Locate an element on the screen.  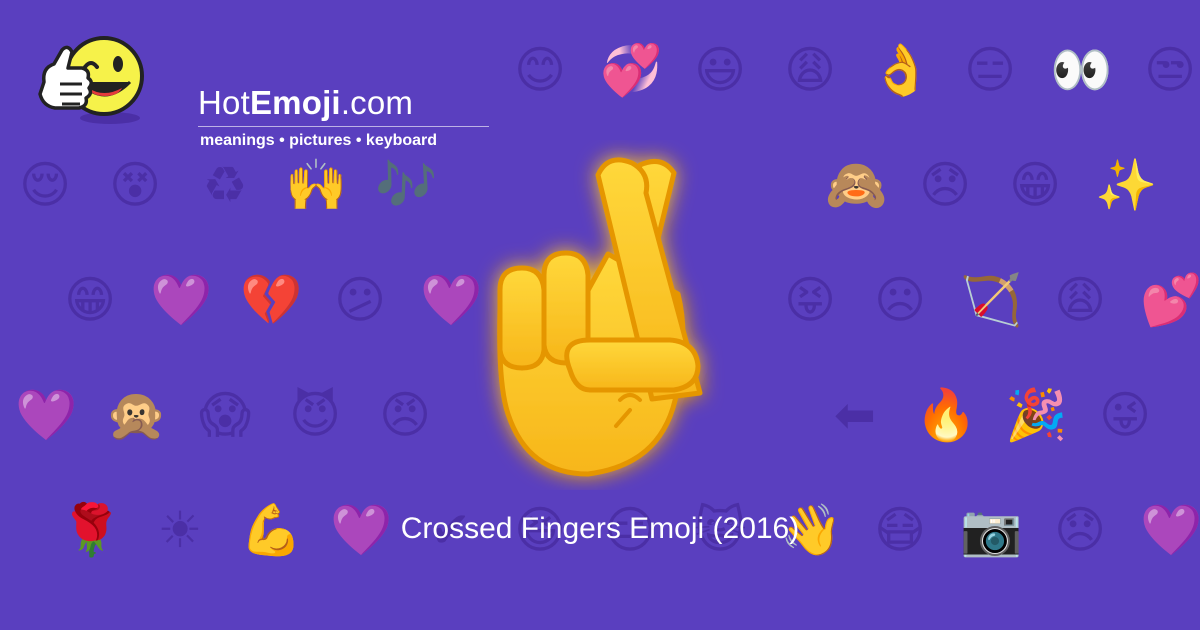
background-emoji-icon: 🙊 is located at coordinates (136, 415).